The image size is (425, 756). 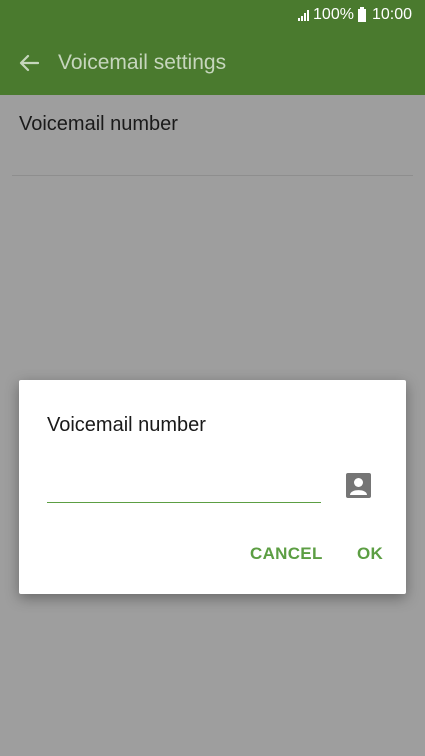 I want to click on dialog-title: Voicemail number, so click(x=126, y=425).